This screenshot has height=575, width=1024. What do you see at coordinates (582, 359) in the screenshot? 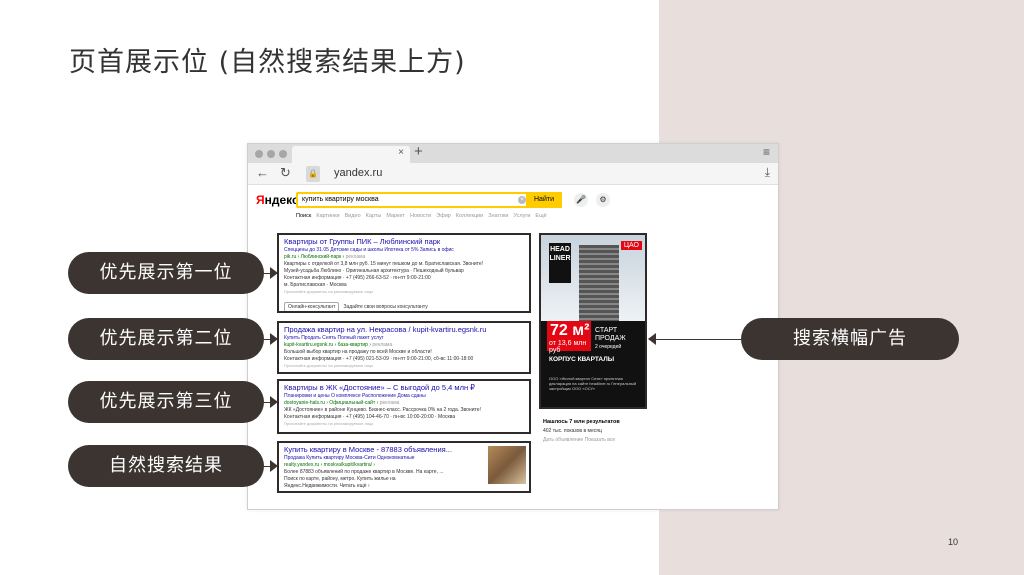
I see `banner-title: КОРПУС КВАРТАЛЫ` at bounding box center [582, 359].